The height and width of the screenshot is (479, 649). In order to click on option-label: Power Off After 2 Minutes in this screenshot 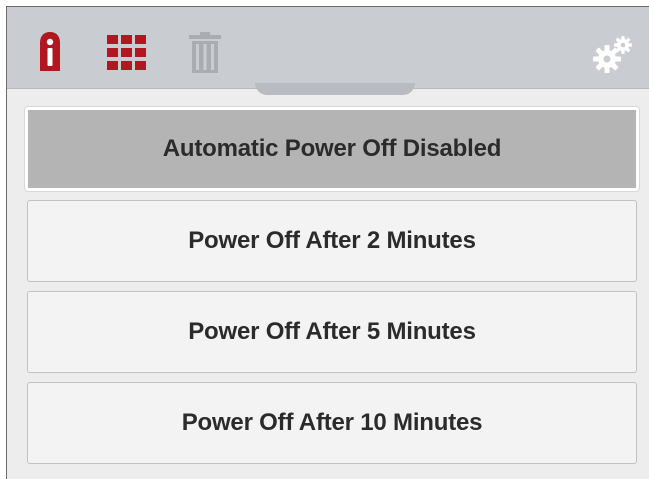, I will do `click(332, 240)`.